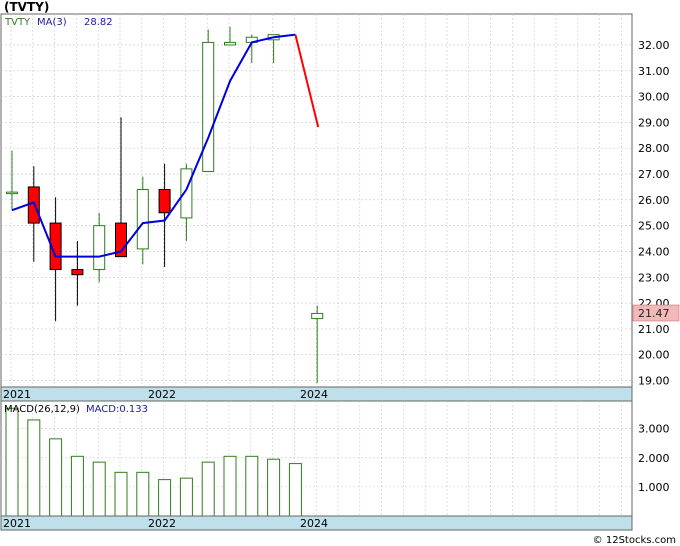 The height and width of the screenshot is (546, 680). What do you see at coordinates (654, 122) in the screenshot?
I see `price-y-tick-label: 29.00` at bounding box center [654, 122].